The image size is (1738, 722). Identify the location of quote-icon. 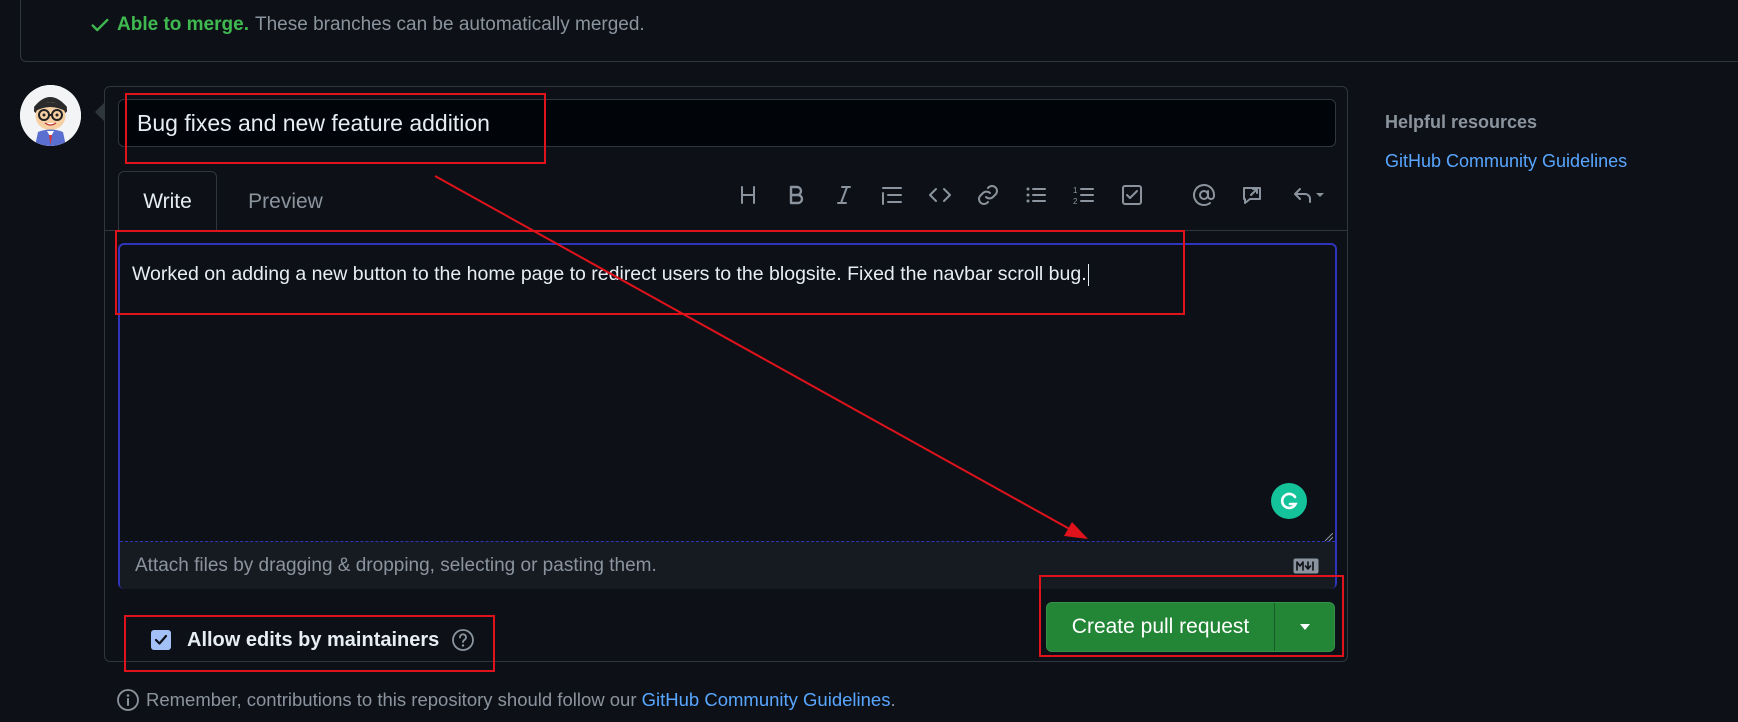
(892, 195).